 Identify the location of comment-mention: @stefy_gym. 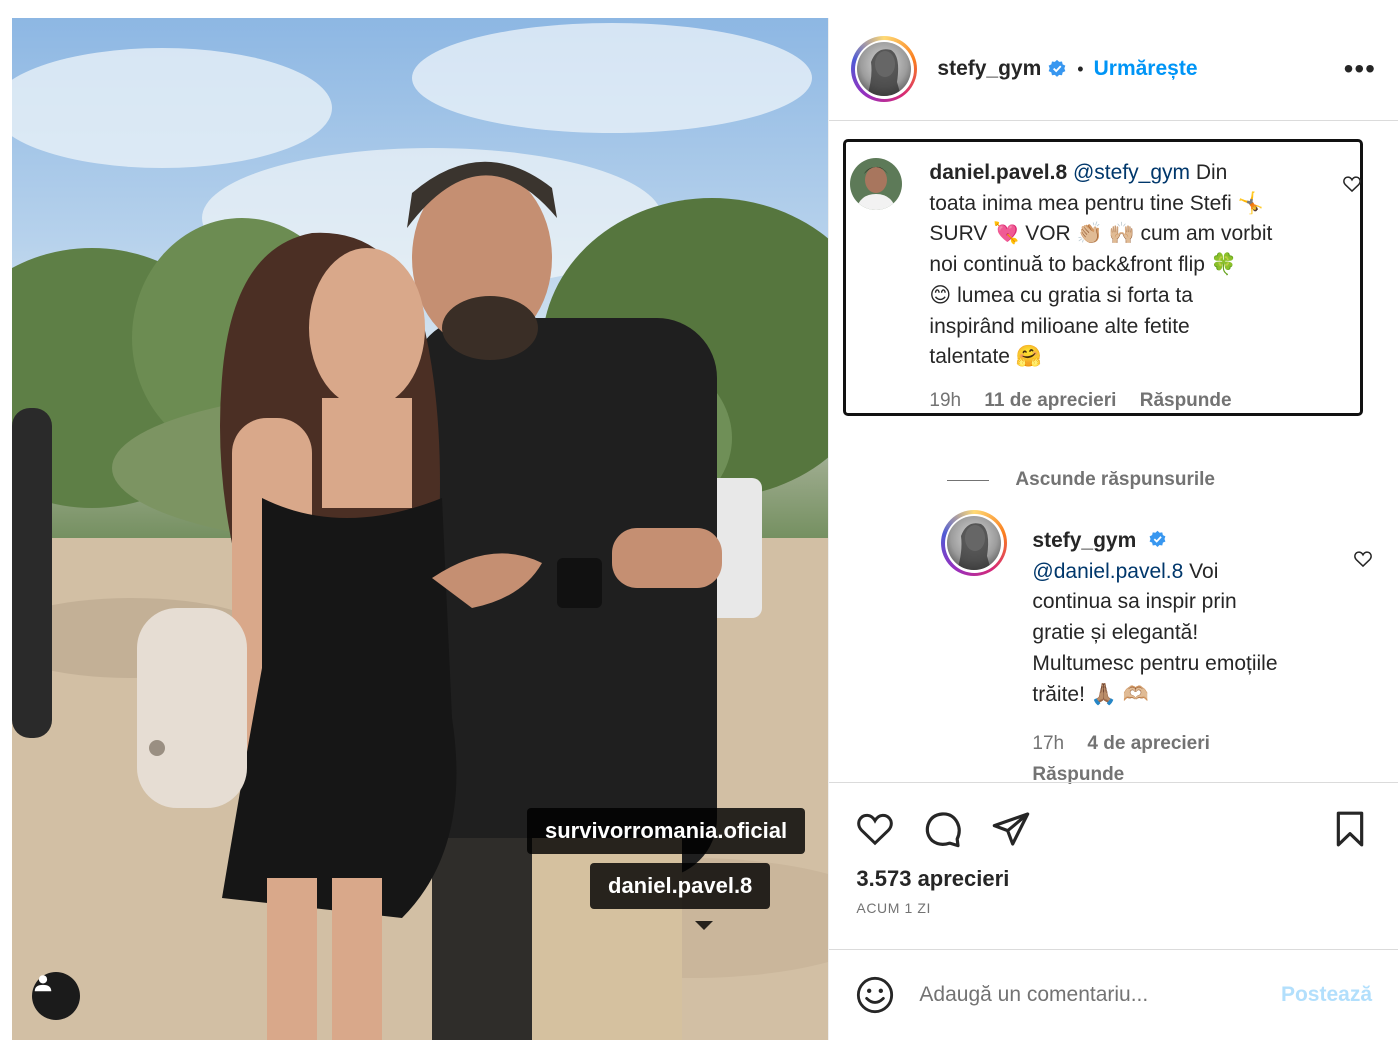
(1131, 172).